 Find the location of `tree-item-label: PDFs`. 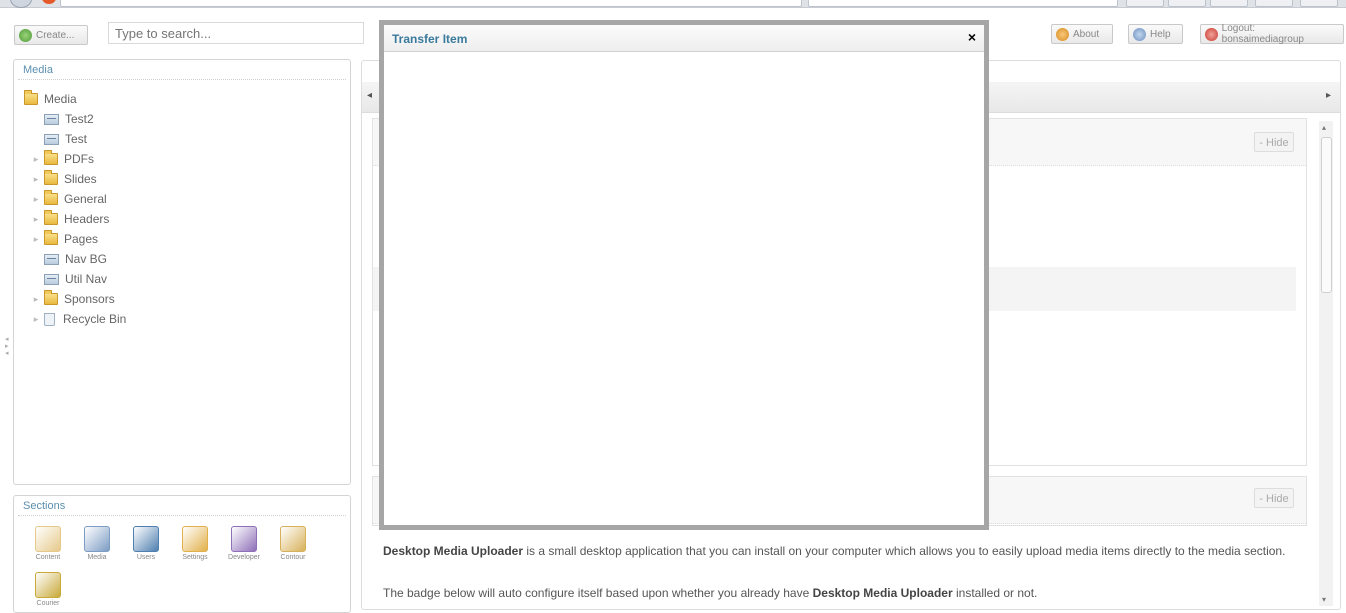

tree-item-label: PDFs is located at coordinates (79, 159).